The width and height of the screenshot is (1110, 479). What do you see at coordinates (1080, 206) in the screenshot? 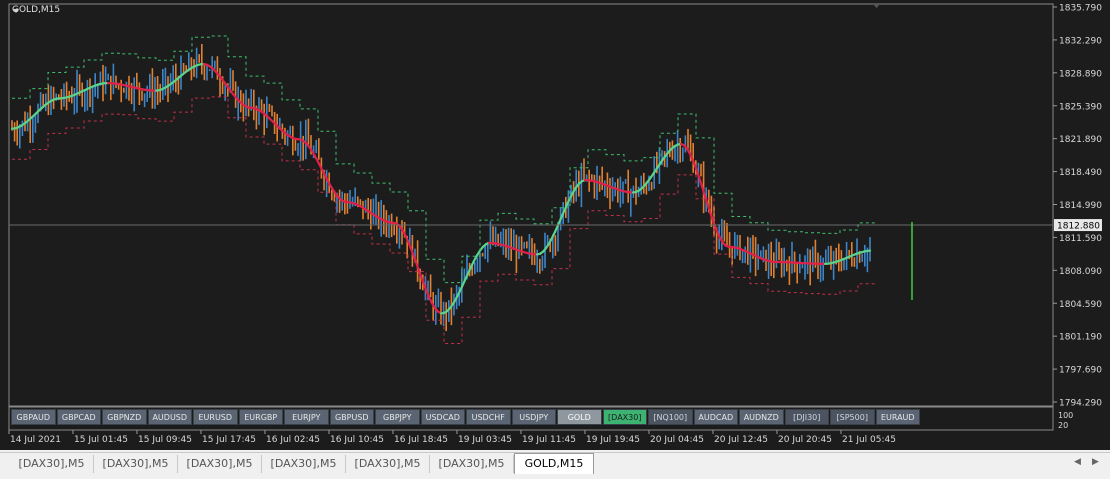
I see `price-axis-label: 1814.990` at bounding box center [1080, 206].